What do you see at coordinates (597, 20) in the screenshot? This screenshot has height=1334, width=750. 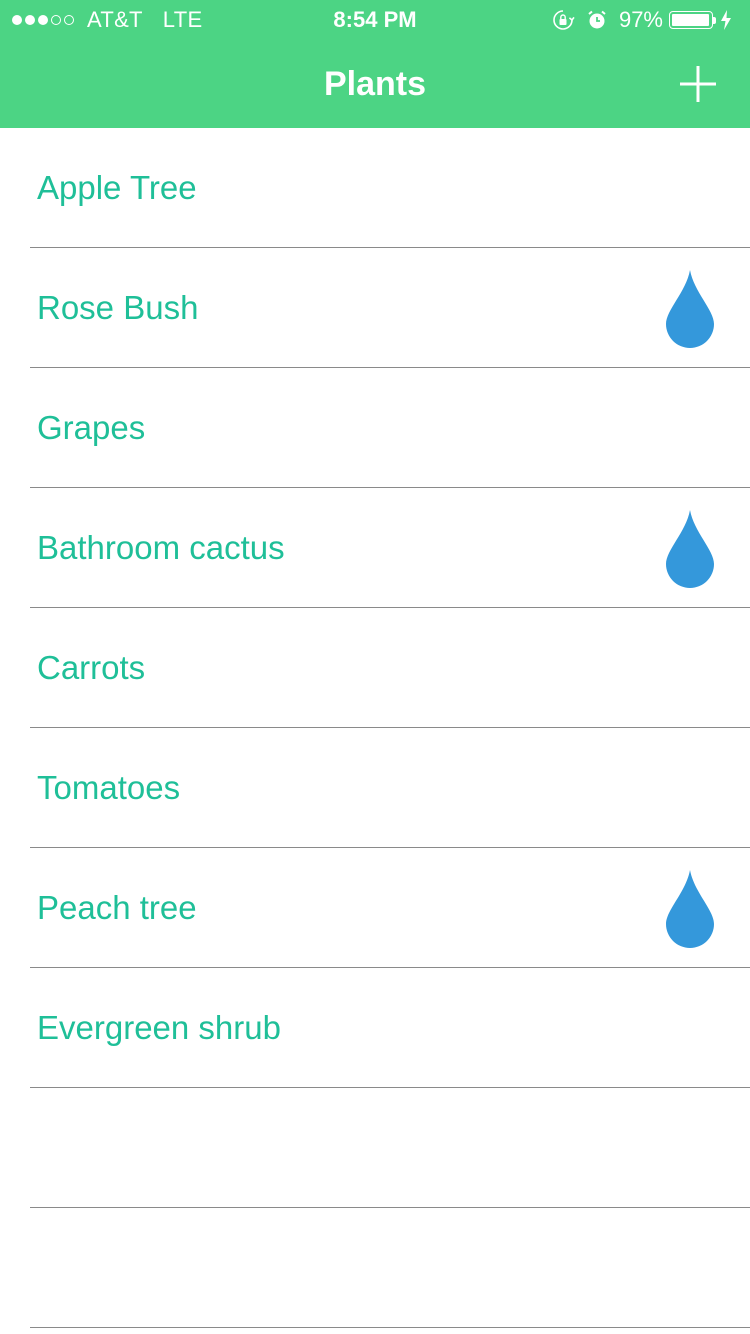 I see `alarm-icon` at bounding box center [597, 20].